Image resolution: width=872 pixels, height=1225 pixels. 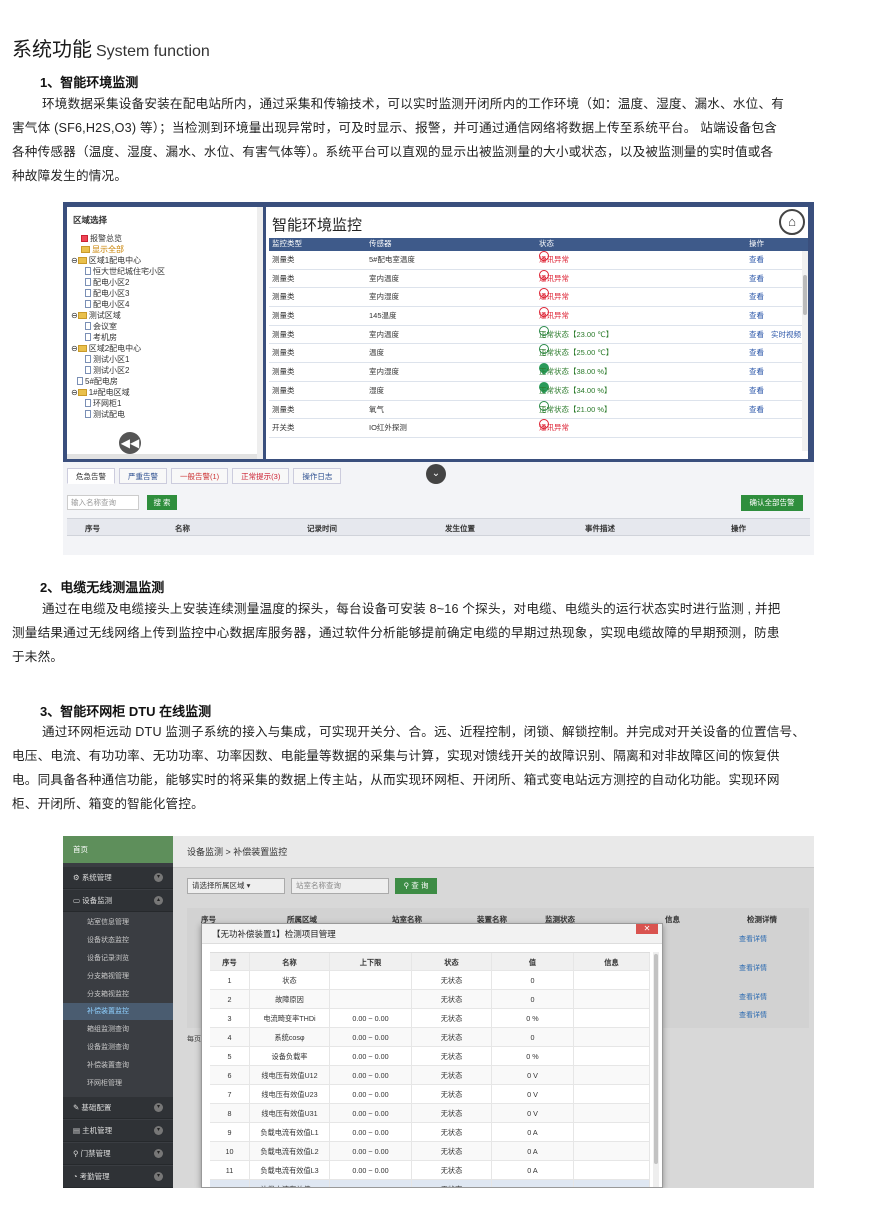 What do you see at coordinates (108, 1011) in the screenshot?
I see `menu-sub-item-active: 补偿装置监控` at bounding box center [108, 1011].